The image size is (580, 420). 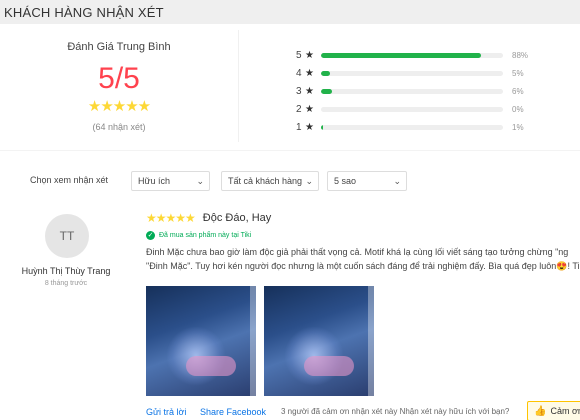 I want to click on distribution-row-2: 2 ★ 0%, so click(x=438, y=109).